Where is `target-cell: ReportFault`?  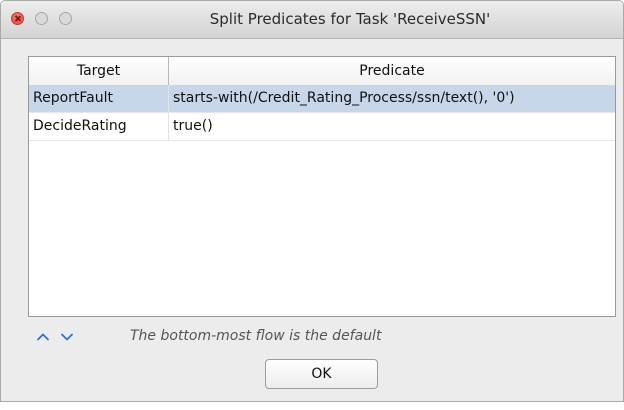
target-cell: ReportFault is located at coordinates (99, 98).